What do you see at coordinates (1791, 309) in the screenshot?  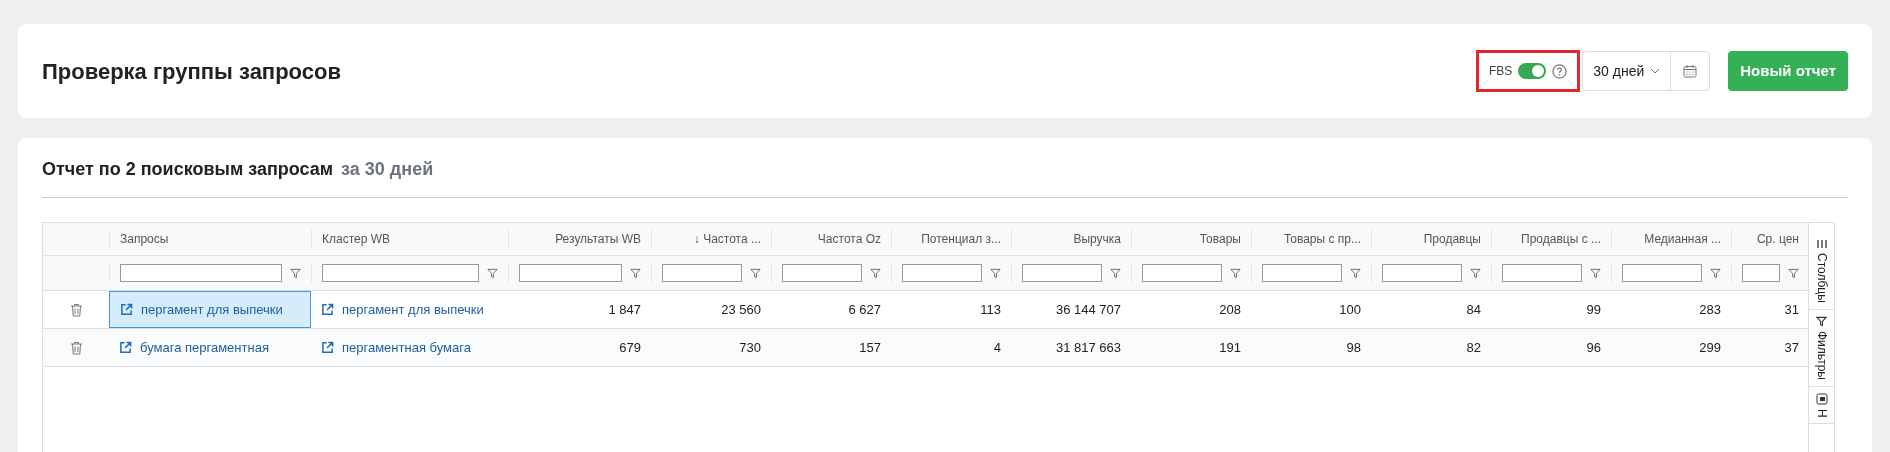 I see `table-cell-text: 31` at bounding box center [1791, 309].